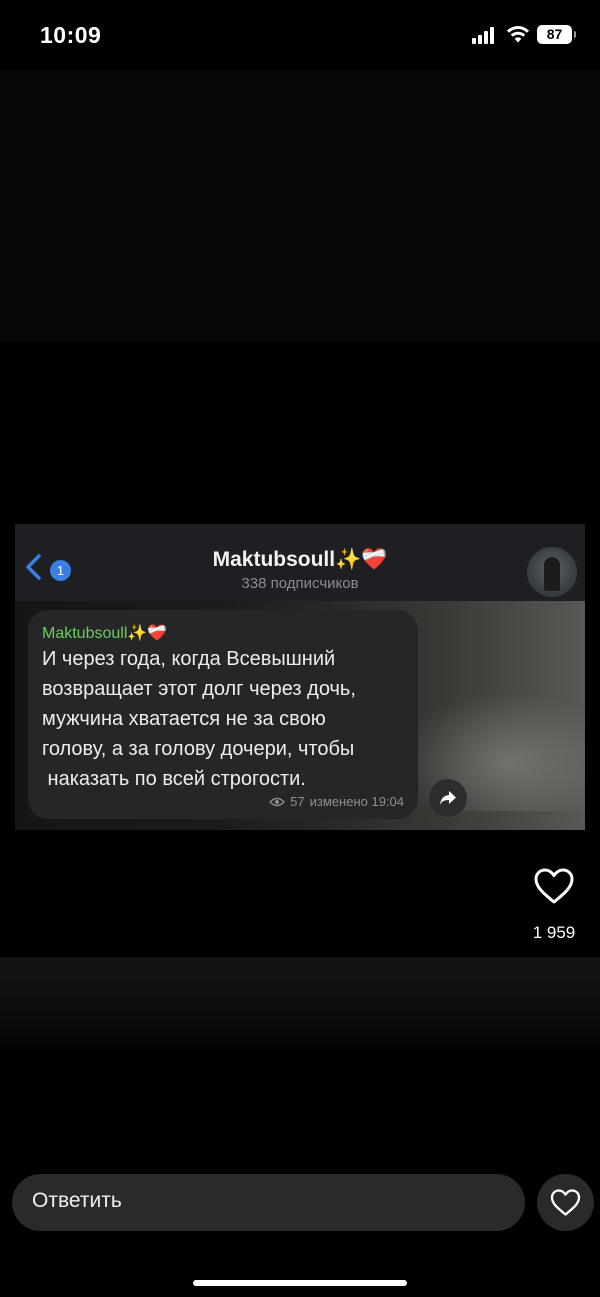 This screenshot has width=600, height=1297. I want to click on message-views: 57, so click(297, 801).